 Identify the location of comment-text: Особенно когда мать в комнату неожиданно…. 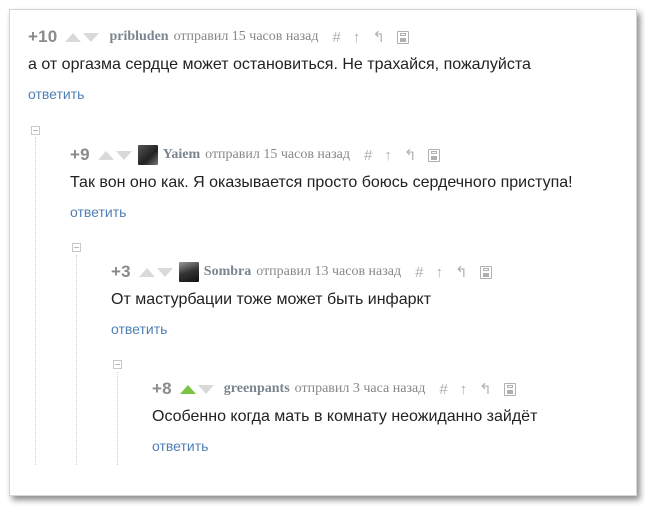
(345, 416).